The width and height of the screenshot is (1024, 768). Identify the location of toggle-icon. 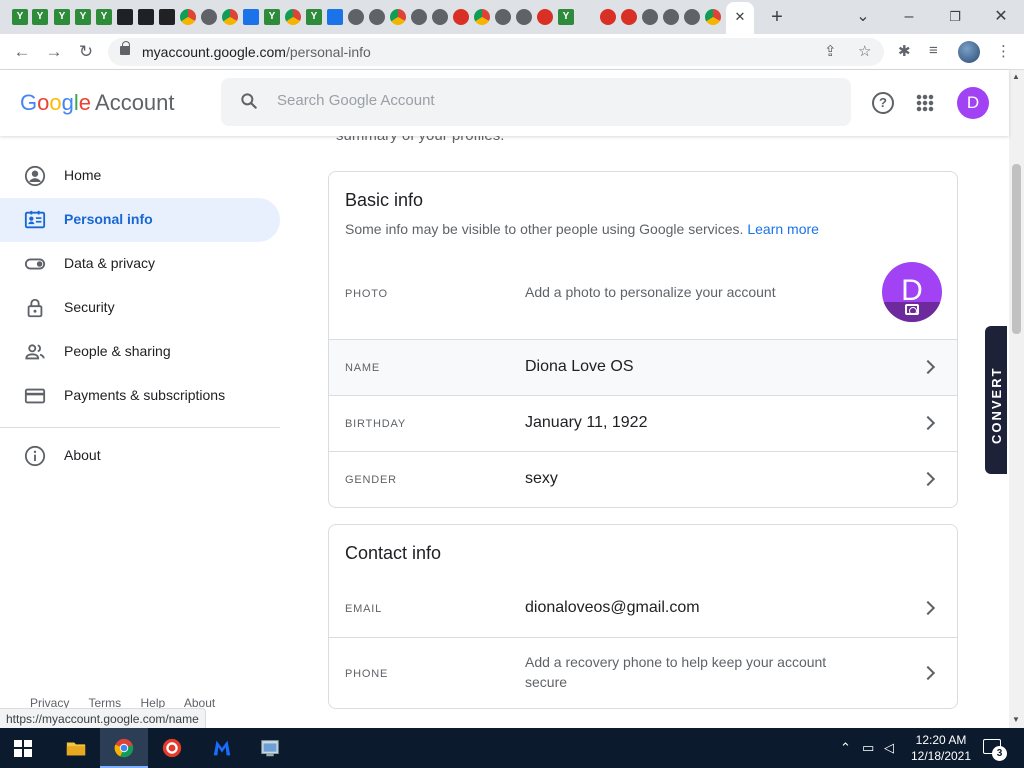
(35, 264).